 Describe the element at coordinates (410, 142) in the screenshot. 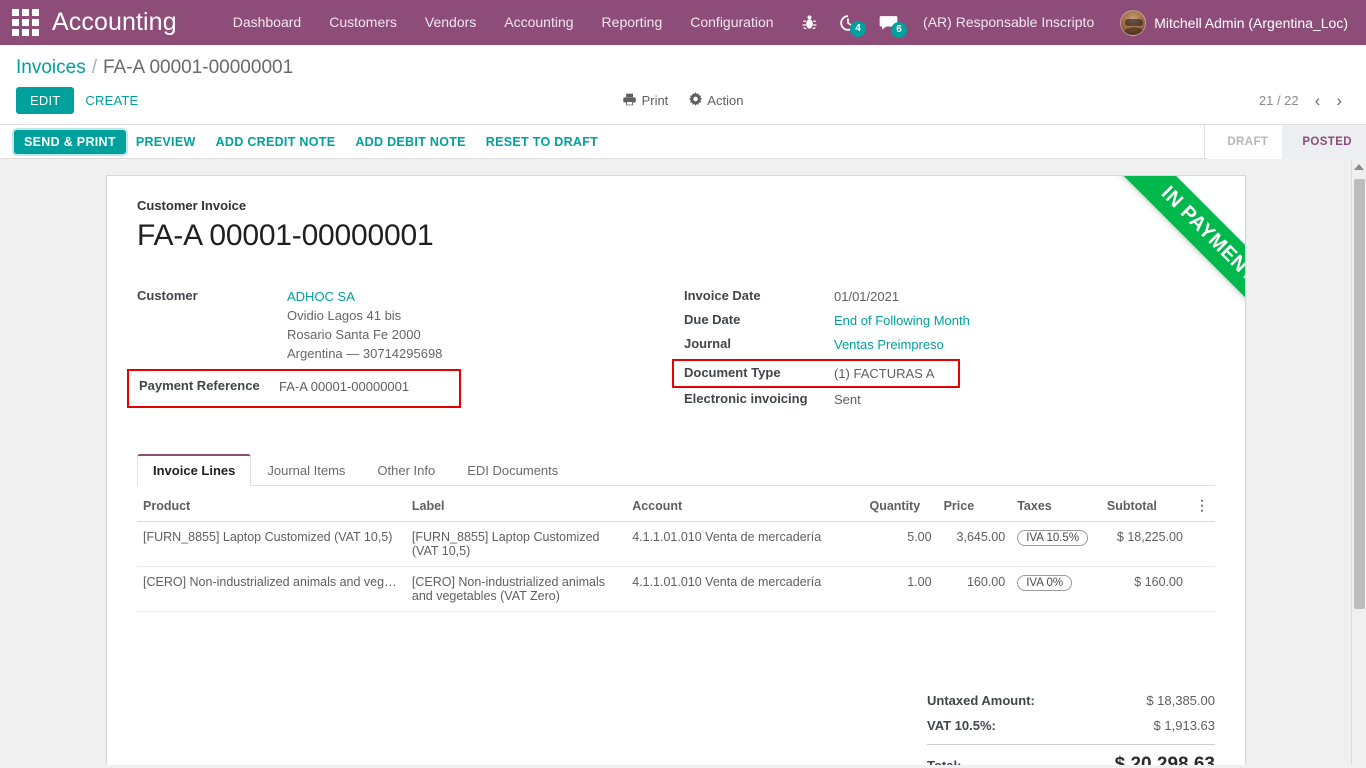

I see `add-debit-note-button: ADD DEBIT NOTE` at that location.